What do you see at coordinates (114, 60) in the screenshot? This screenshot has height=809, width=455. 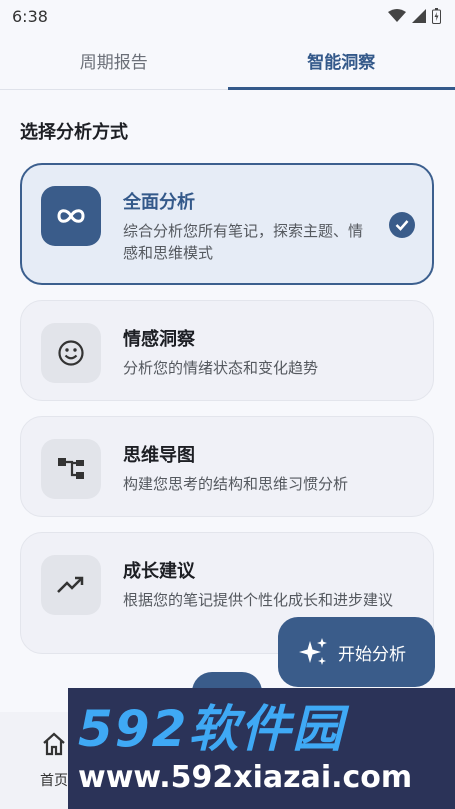 I see `tab-periodic-report: 周期报告` at bounding box center [114, 60].